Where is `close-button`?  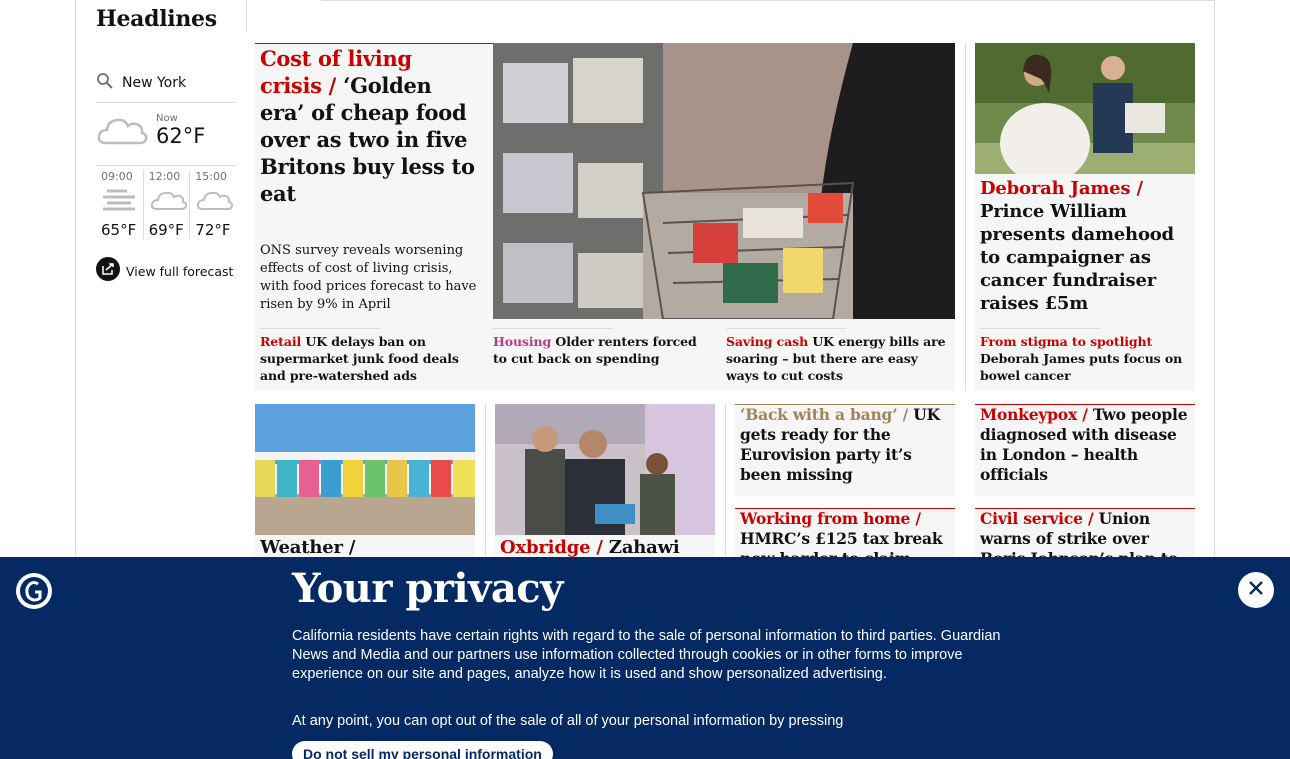
close-button is located at coordinates (1256, 590).